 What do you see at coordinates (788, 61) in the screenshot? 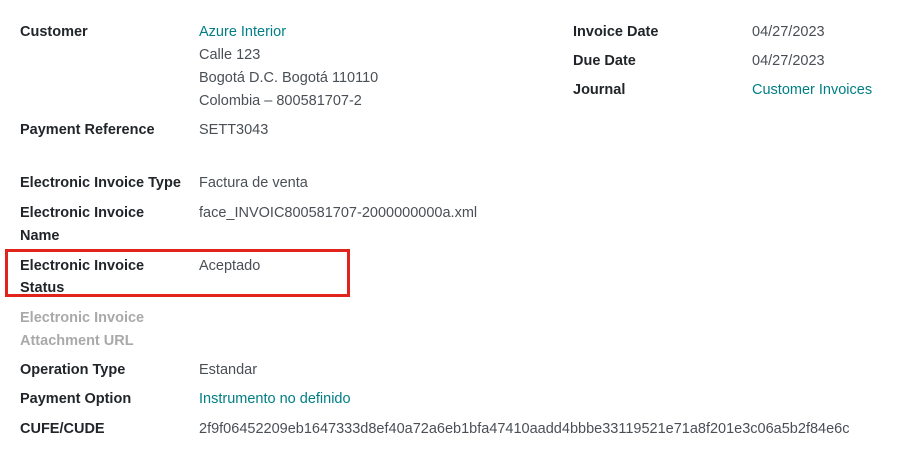
I see `due-date-field: 04/27/2023` at bounding box center [788, 61].